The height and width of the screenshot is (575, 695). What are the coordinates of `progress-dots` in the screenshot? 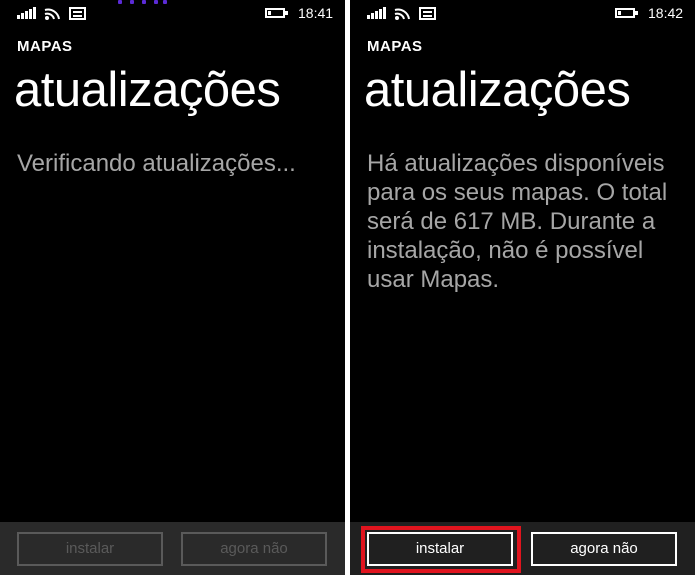 It's located at (140, 3).